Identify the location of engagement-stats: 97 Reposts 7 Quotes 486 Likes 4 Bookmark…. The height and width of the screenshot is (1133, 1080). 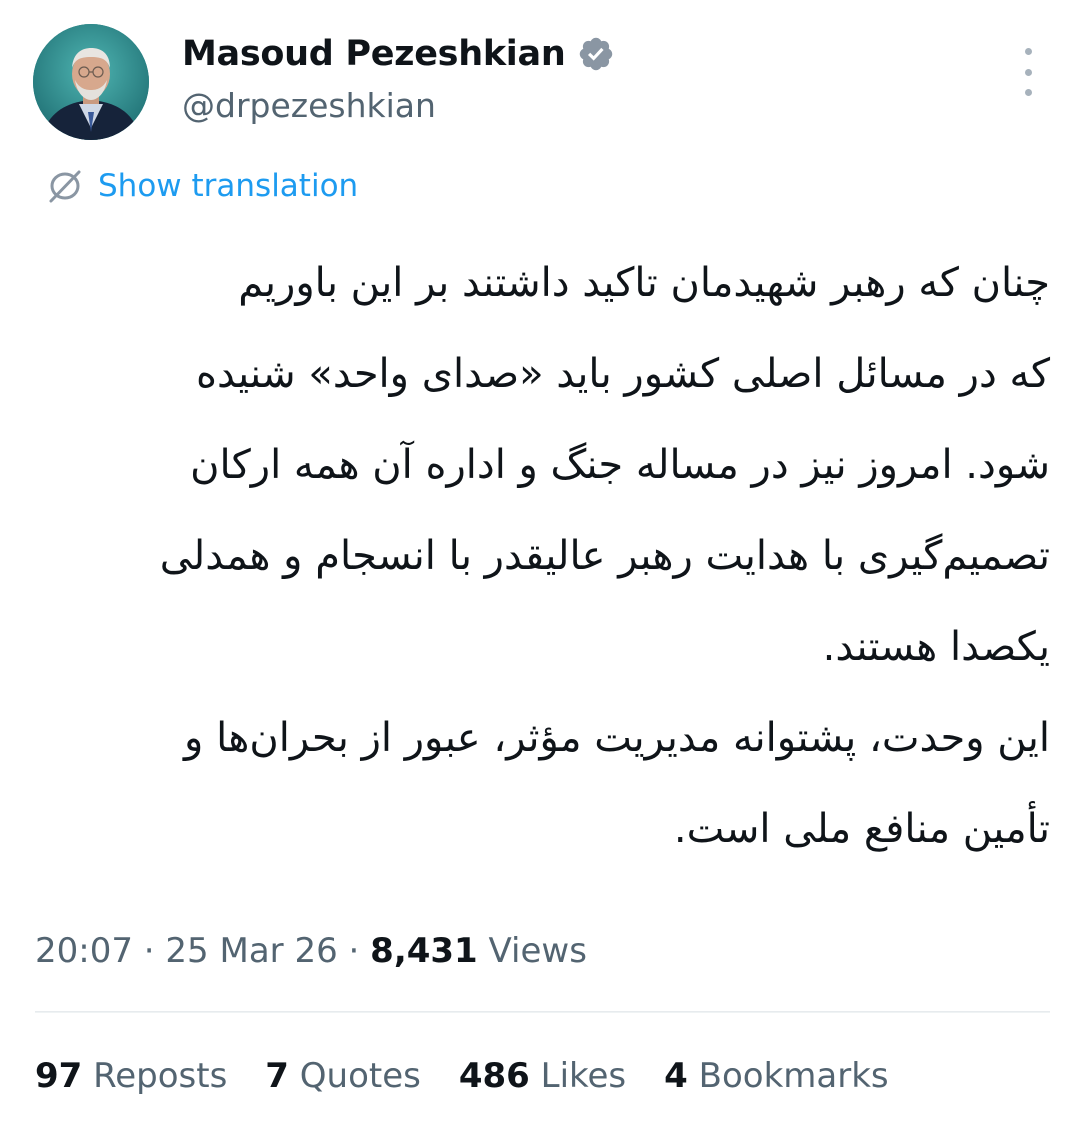
(462, 1076).